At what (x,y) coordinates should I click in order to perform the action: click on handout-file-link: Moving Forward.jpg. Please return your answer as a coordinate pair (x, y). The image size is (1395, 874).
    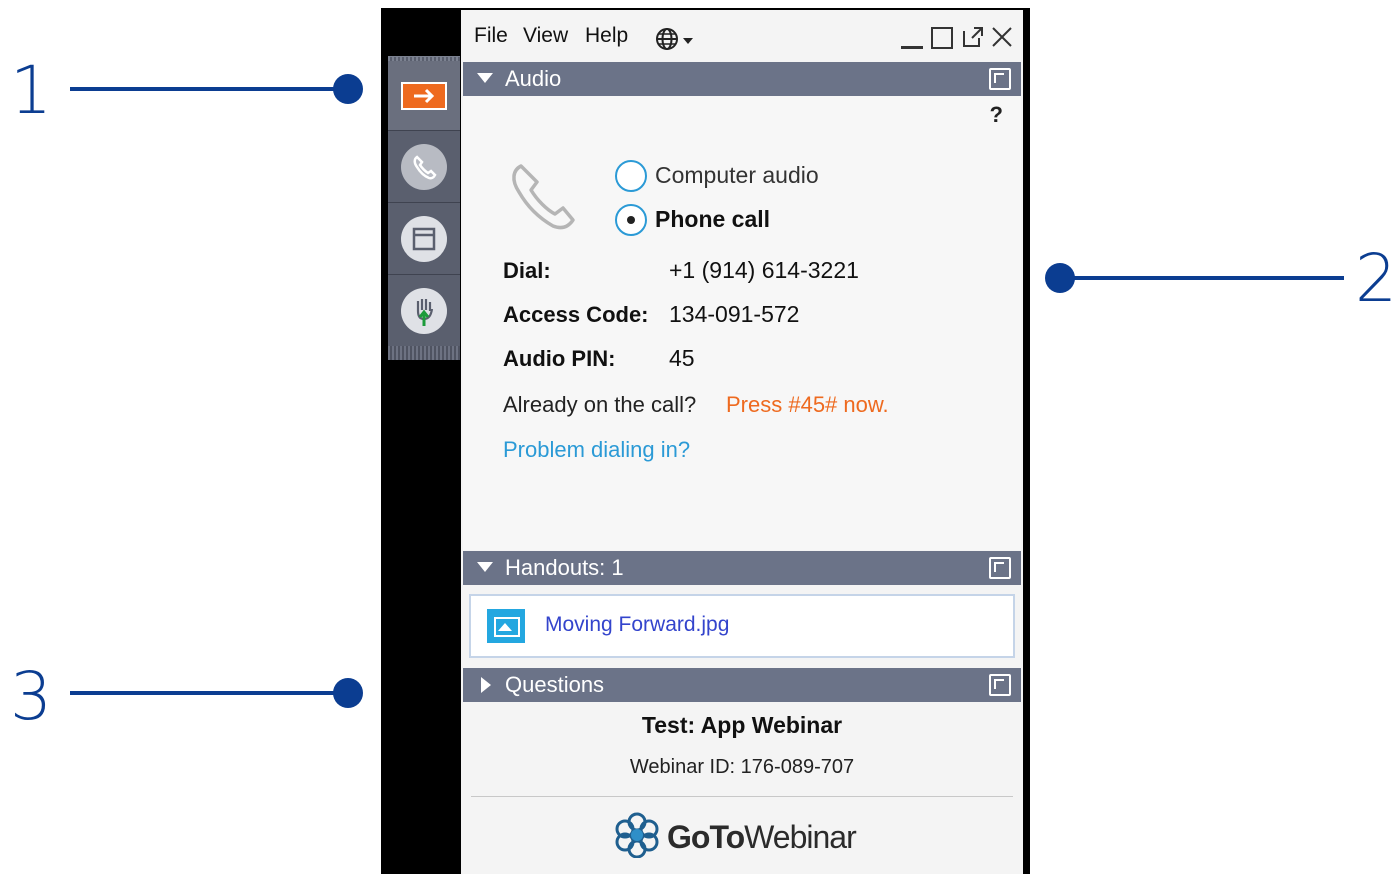
    Looking at the image, I should click on (637, 625).